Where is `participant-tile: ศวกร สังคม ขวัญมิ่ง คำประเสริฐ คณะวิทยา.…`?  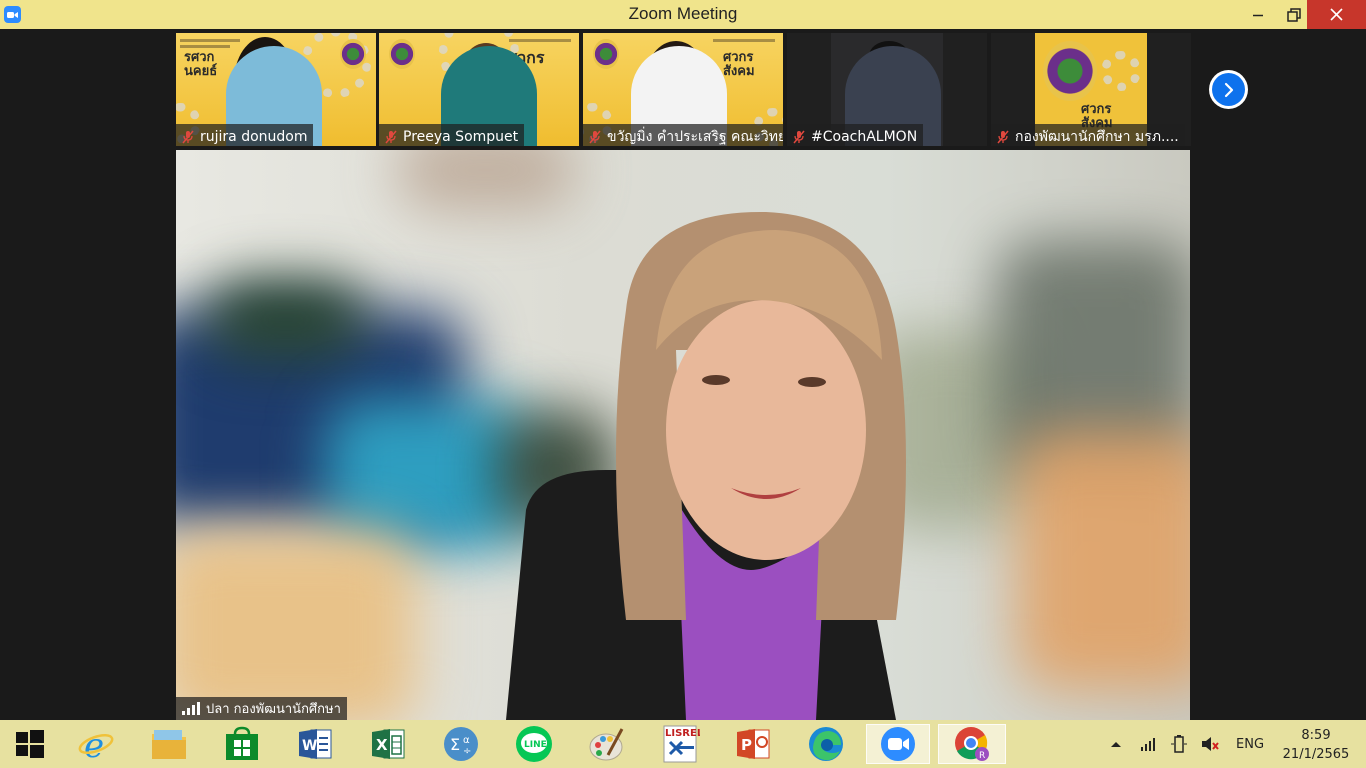 participant-tile: ศวกร สังคม ขวัญมิ่ง คำประเสริฐ คณะวิทยา.… is located at coordinates (683, 89).